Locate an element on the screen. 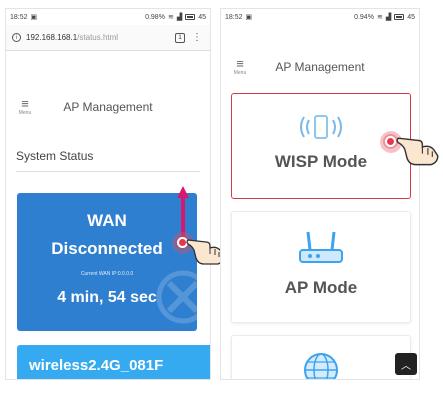  section-title: System Status is located at coordinates (108, 160).